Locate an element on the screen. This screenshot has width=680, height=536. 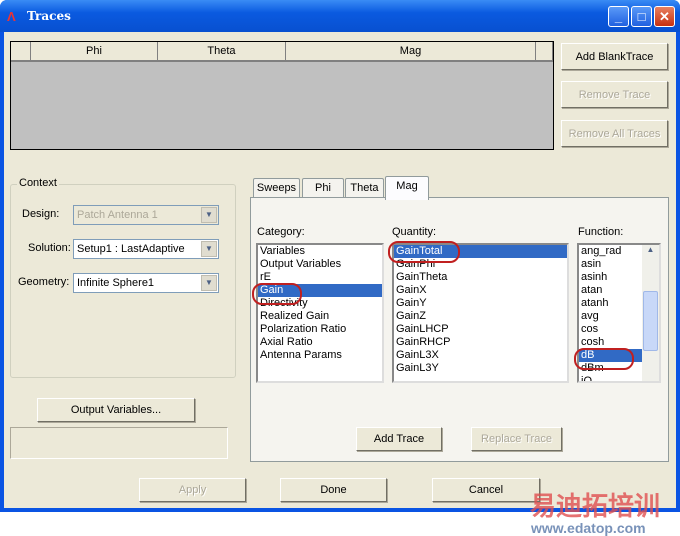
quantity-item: GainTotal is located at coordinates (480, 251).